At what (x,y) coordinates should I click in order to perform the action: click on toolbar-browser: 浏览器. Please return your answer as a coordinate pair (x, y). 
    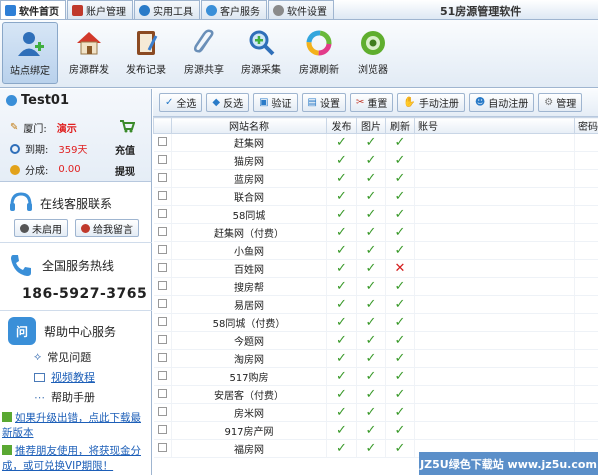
    Looking at the image, I should click on (373, 53).